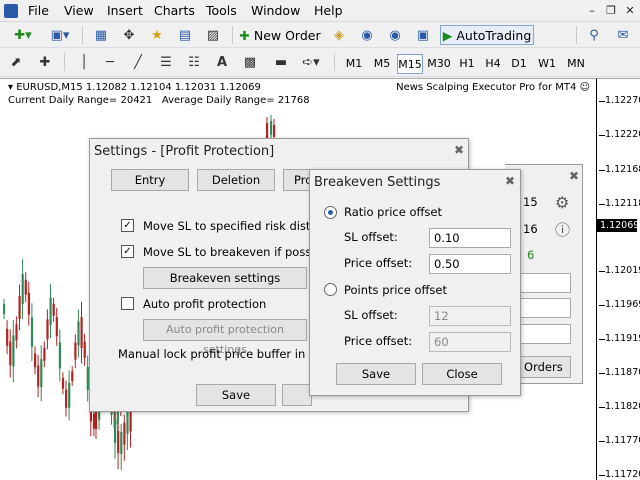  I want to click on new-order-button: ✚ New Order, so click(280, 35).